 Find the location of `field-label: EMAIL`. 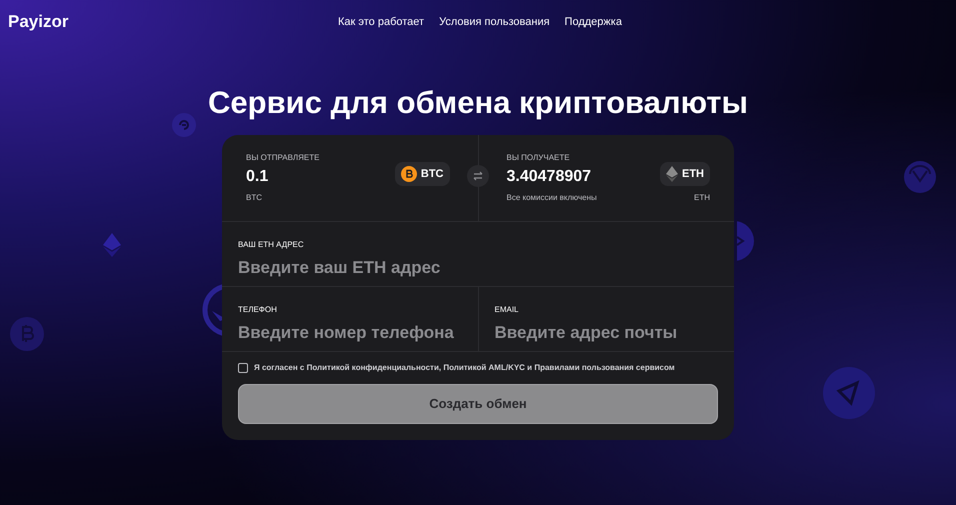

field-label: EMAIL is located at coordinates (507, 310).